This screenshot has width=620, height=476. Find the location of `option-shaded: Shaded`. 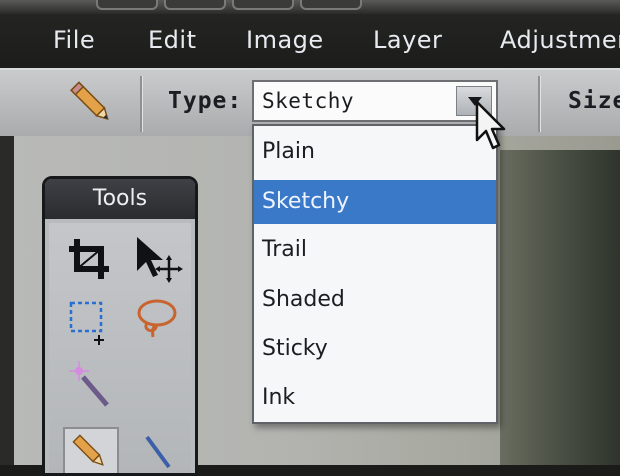

option-shaded: Shaded is located at coordinates (375, 300).